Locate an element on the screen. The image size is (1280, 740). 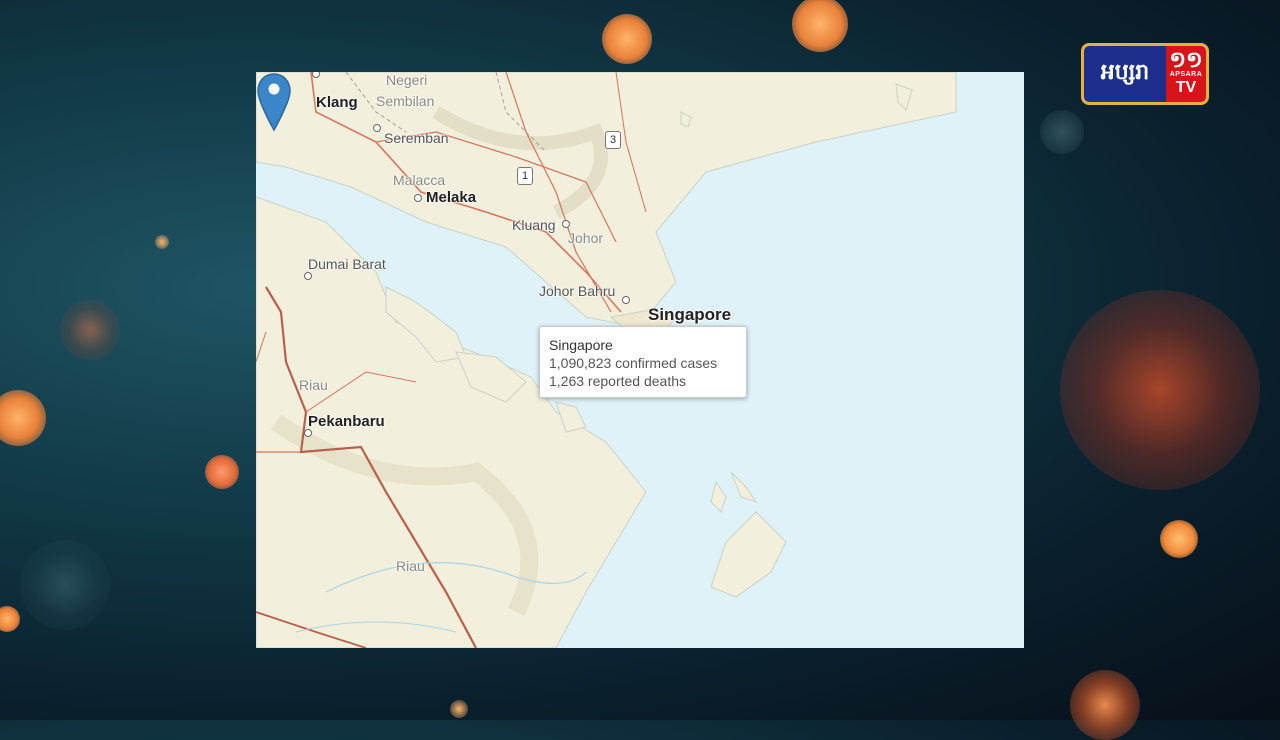
popup-cases: 1,090,823 confirmed cases is located at coordinates (633, 363).